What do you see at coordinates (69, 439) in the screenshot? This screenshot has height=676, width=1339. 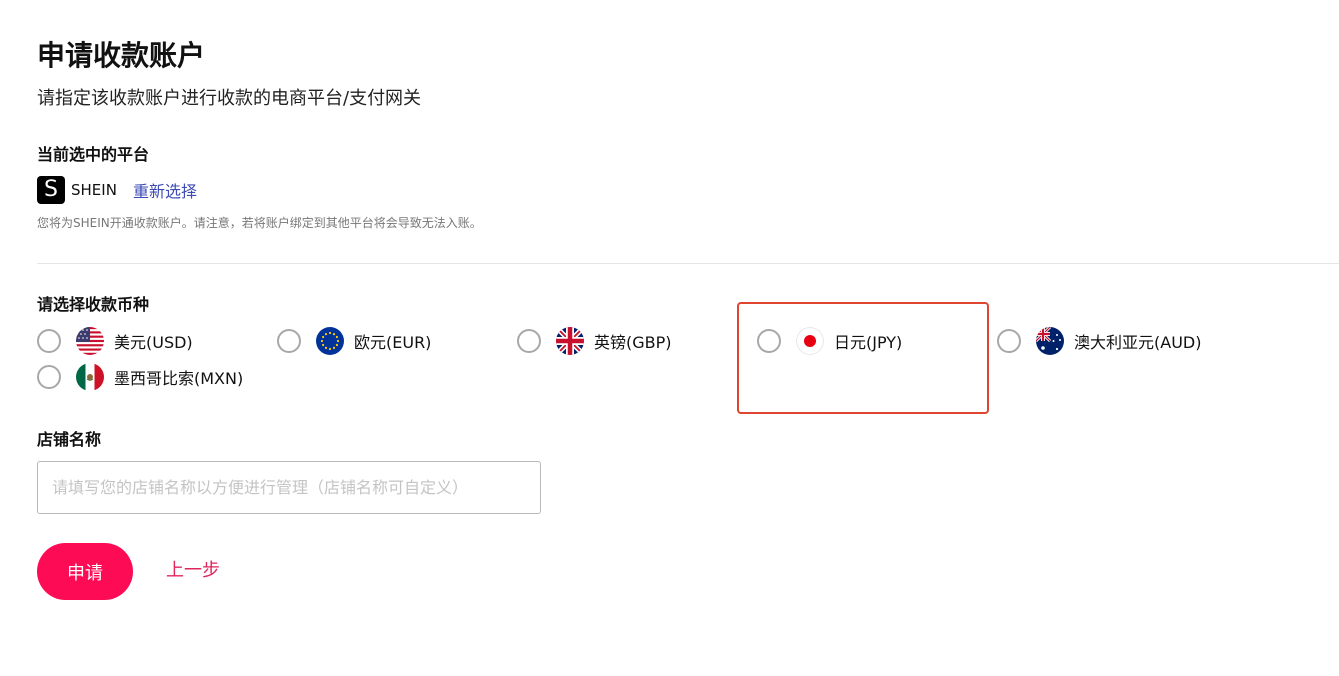 I see `store-section-label: 店铺名称` at bounding box center [69, 439].